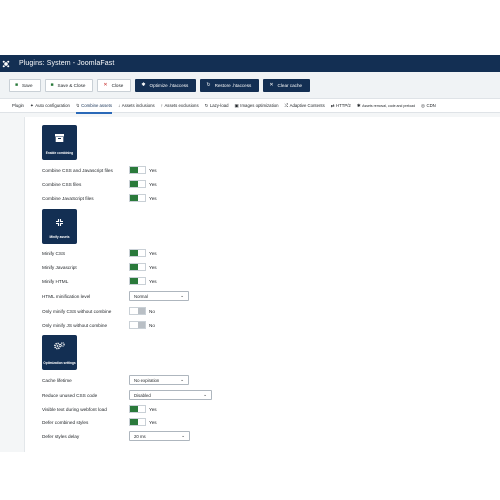  What do you see at coordinates (159, 436) in the screenshot?
I see `defer-styles-delay-select: 20 ms ⌄` at bounding box center [159, 436].